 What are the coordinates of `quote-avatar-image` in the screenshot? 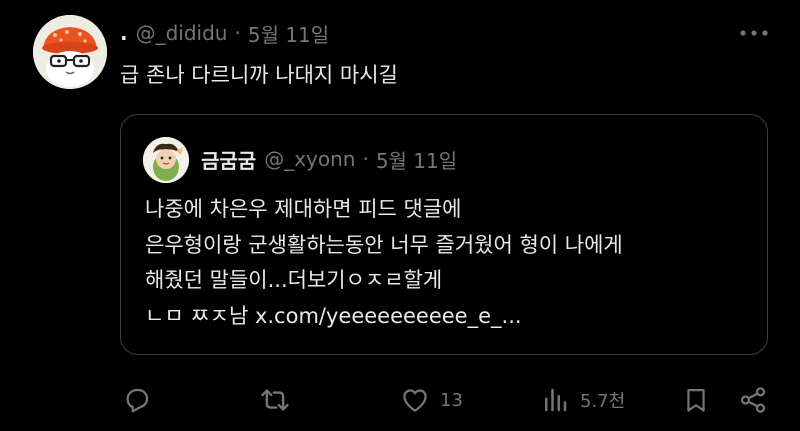 It's located at (166, 160).